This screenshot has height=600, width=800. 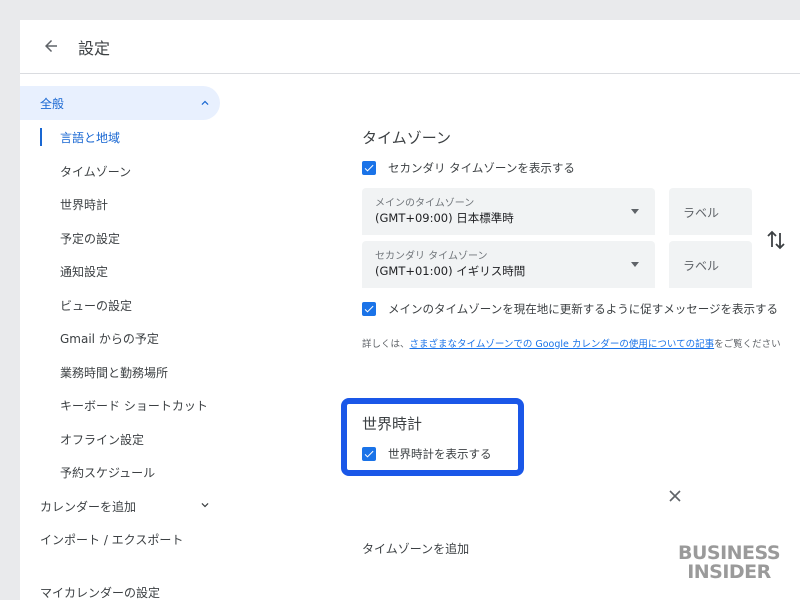 I want to click on update-timezone-checkbox, so click(x=369, y=309).